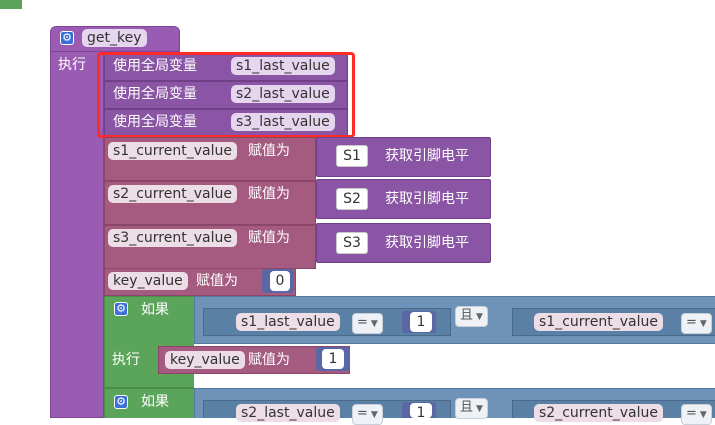 The width and height of the screenshot is (715, 425). What do you see at coordinates (226, 95) in the screenshot?
I see `selection-highlight` at bounding box center [226, 95].